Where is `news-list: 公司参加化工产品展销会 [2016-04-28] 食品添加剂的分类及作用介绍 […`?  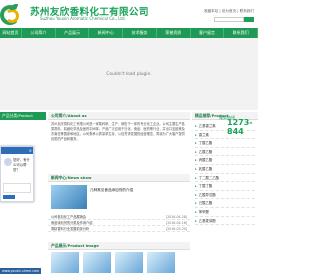
news-list: 公司参加化工产品展销会 [2016-04-28] 食品添加剂的分类及作用介绍 [… is located at coordinates (119, 223).